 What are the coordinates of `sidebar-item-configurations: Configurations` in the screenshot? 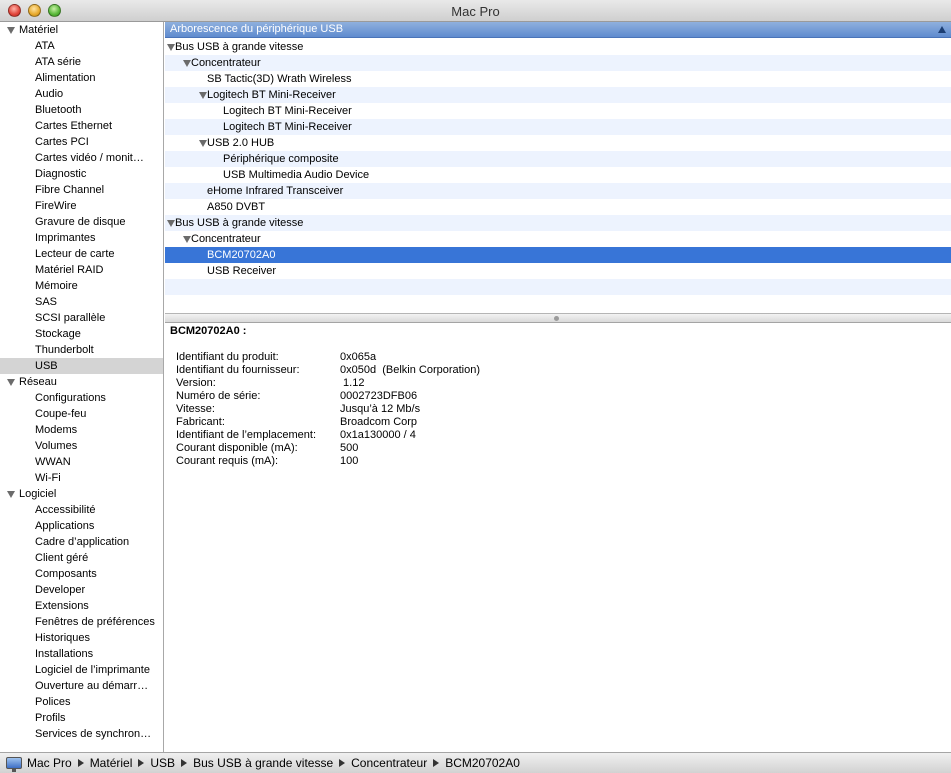 It's located at (81, 398).